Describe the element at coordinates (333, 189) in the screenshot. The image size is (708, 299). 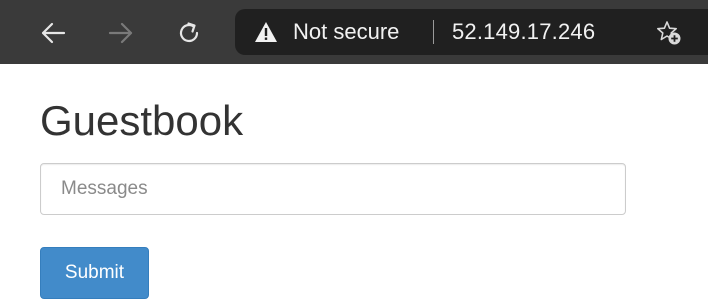
I see `messages-input` at that location.